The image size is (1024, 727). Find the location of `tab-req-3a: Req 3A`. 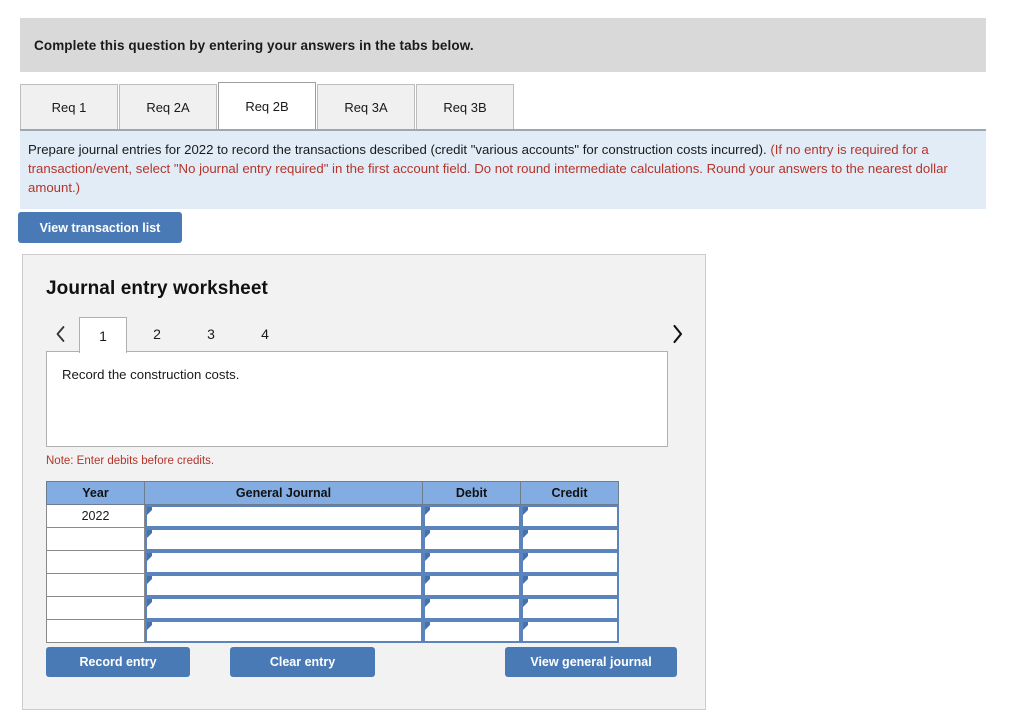

tab-req-3a: Req 3A is located at coordinates (366, 106).